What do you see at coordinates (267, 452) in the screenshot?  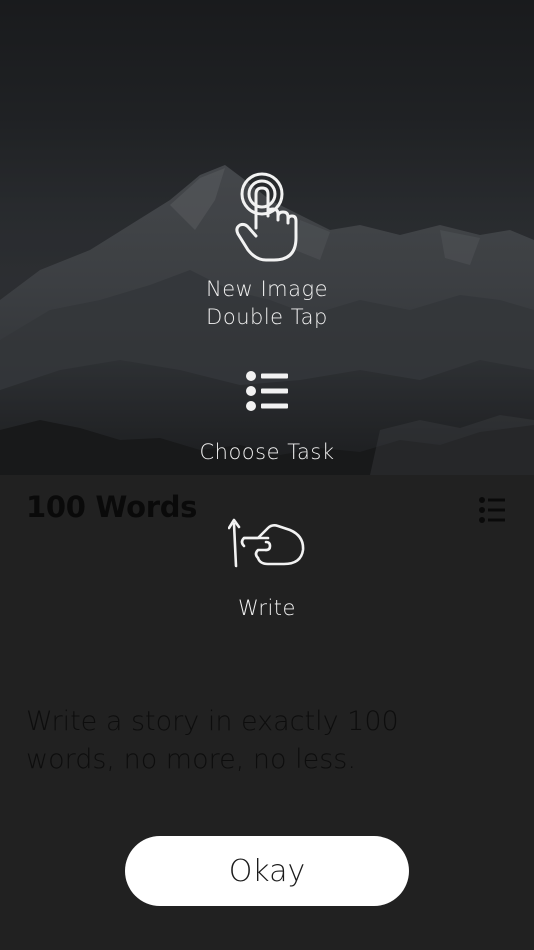 I see `choose-task-hint: Choose Task` at bounding box center [267, 452].